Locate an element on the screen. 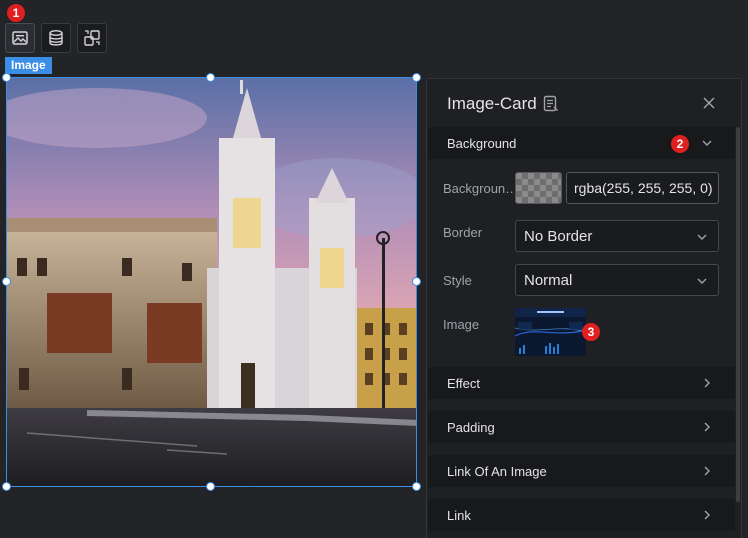  section-link: Link is located at coordinates (581, 515).